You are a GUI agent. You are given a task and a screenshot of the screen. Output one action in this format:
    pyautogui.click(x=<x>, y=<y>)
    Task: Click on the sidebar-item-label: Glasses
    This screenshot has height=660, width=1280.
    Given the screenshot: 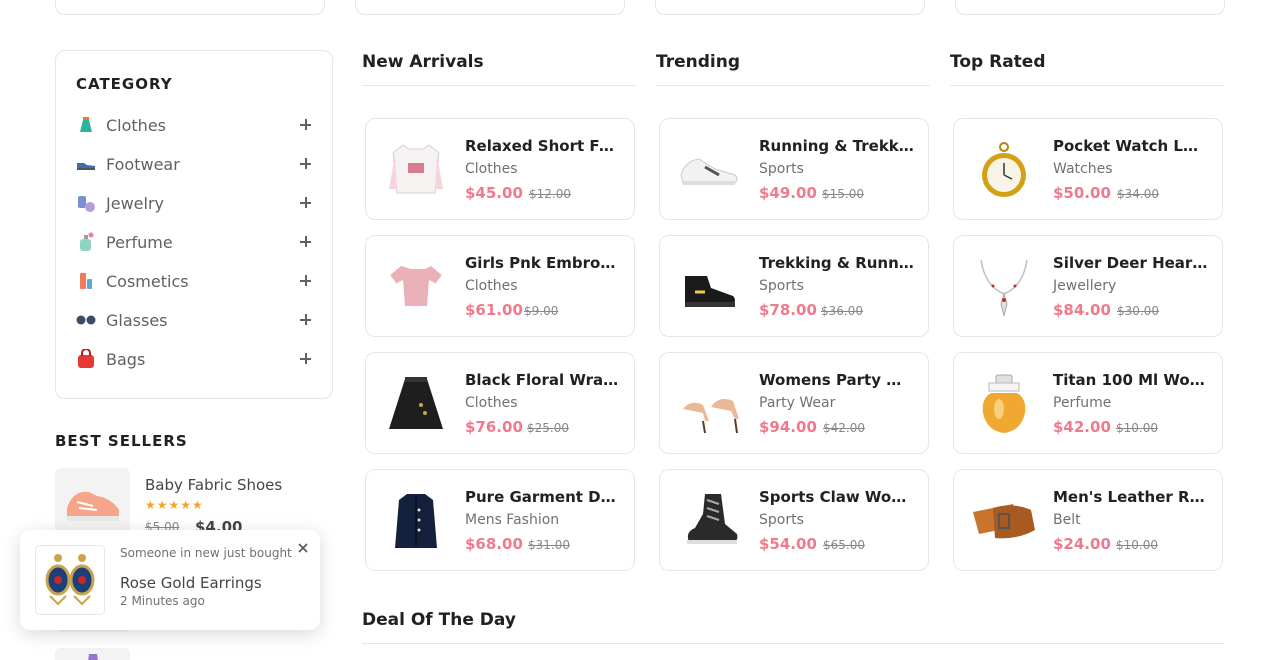 What is the action you would take?
    pyautogui.click(x=137, y=320)
    